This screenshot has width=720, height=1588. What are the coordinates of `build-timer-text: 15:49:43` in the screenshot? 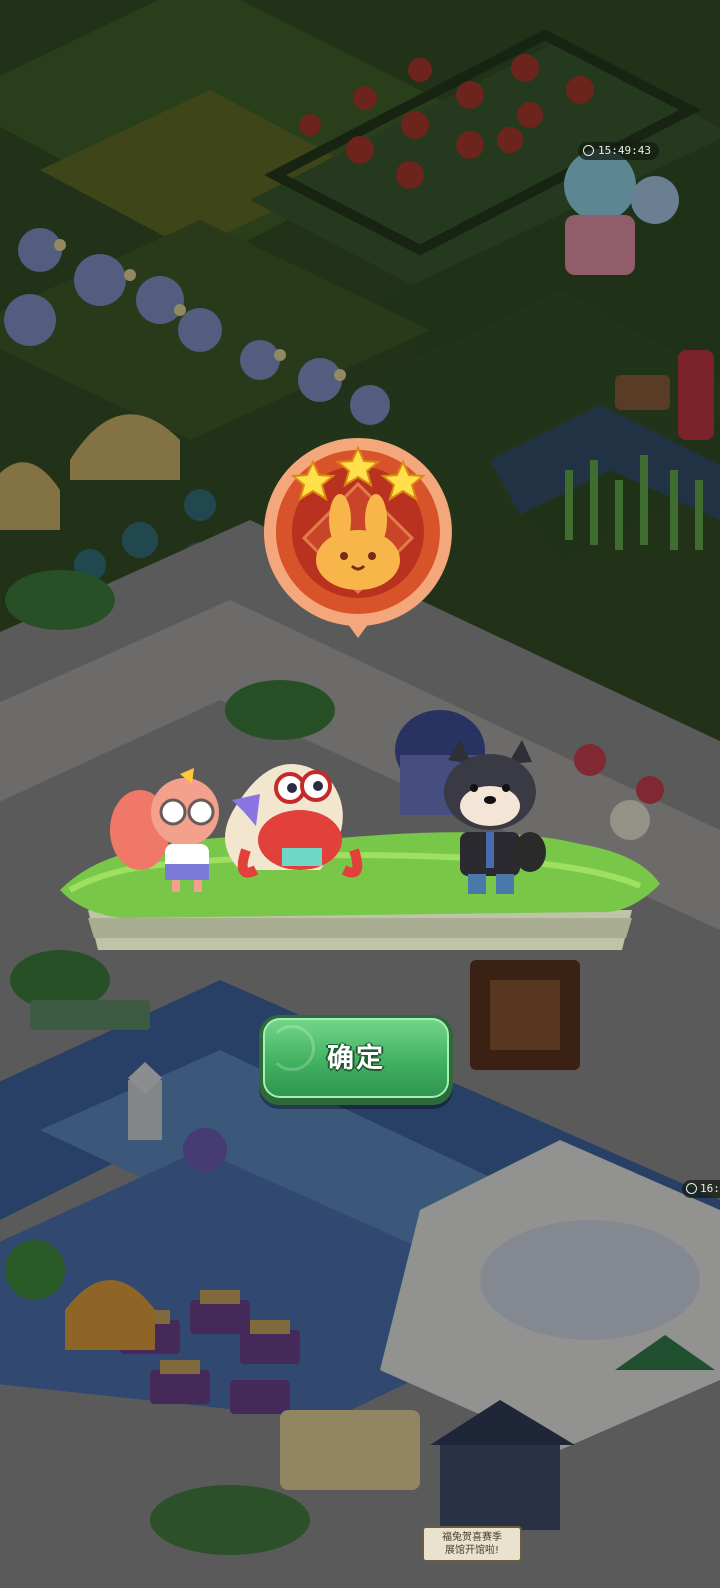 It's located at (624, 150).